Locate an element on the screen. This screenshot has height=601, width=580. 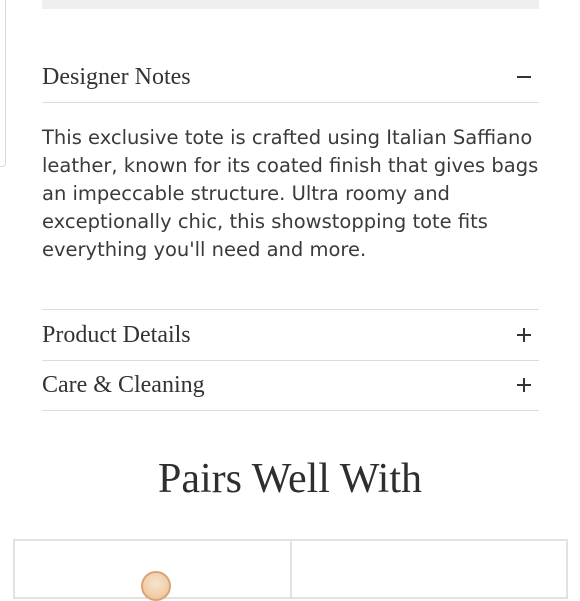
top-gray-bar is located at coordinates (290, 4).